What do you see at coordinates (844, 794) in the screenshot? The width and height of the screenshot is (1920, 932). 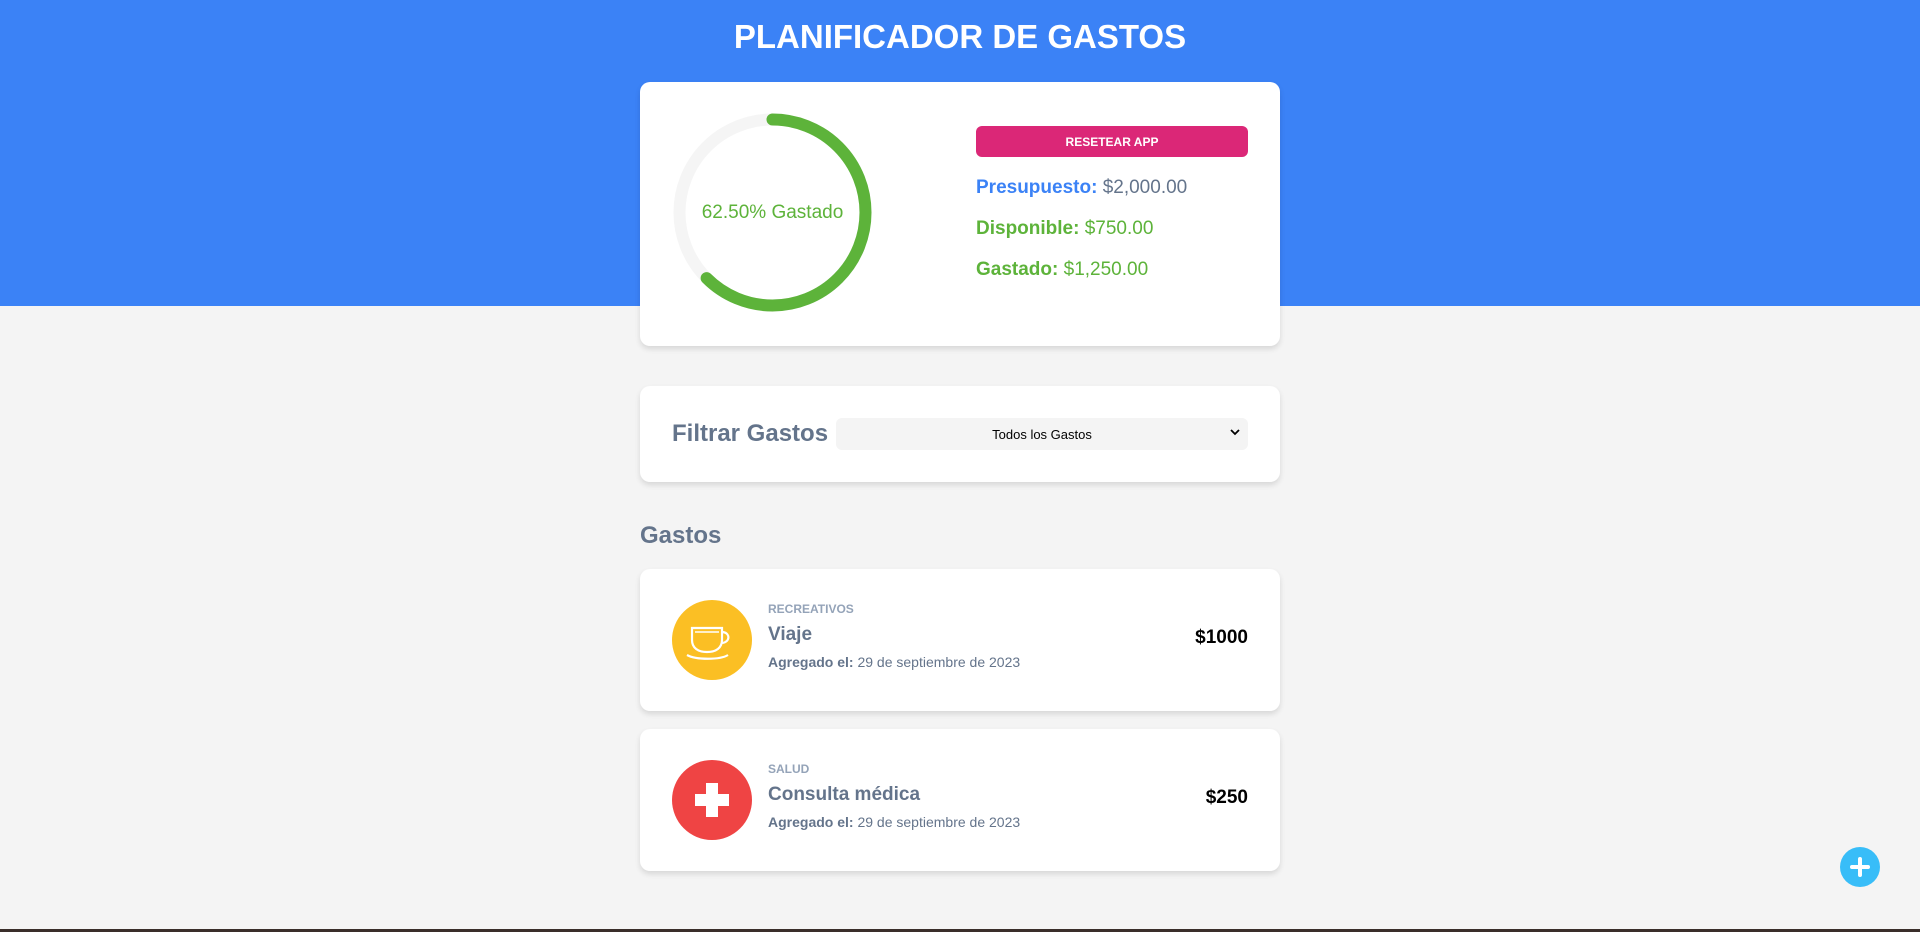 I see `expense-name: Consulta médica` at bounding box center [844, 794].